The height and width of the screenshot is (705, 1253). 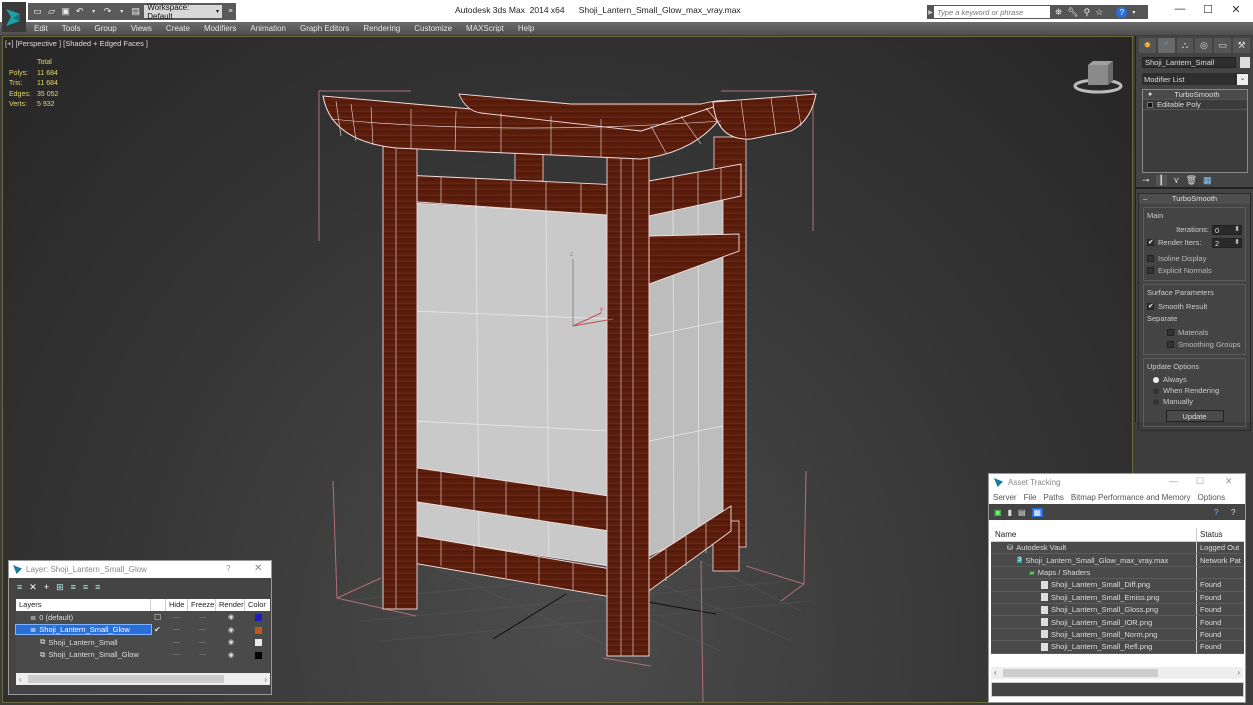 I want to click on star-icon: ☆, so click(x=1099, y=12).